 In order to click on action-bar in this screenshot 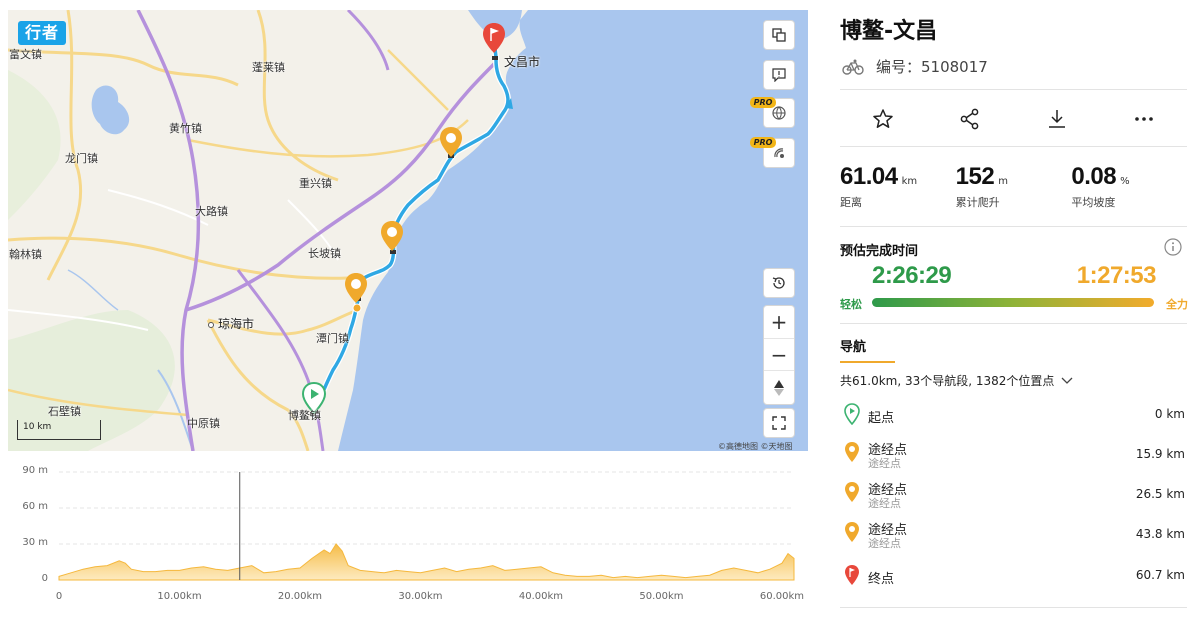, I will do `click(1013, 119)`.